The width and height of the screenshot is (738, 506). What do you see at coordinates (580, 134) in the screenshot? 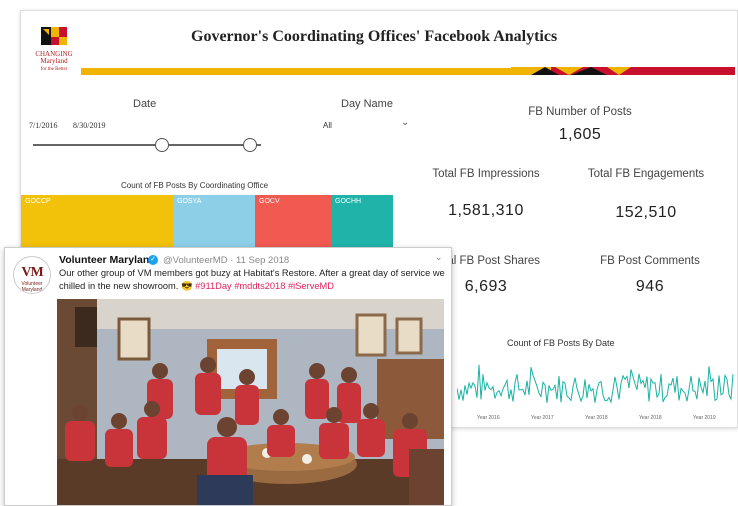
I see `kpi-posts-value: 1,605` at bounding box center [580, 134].